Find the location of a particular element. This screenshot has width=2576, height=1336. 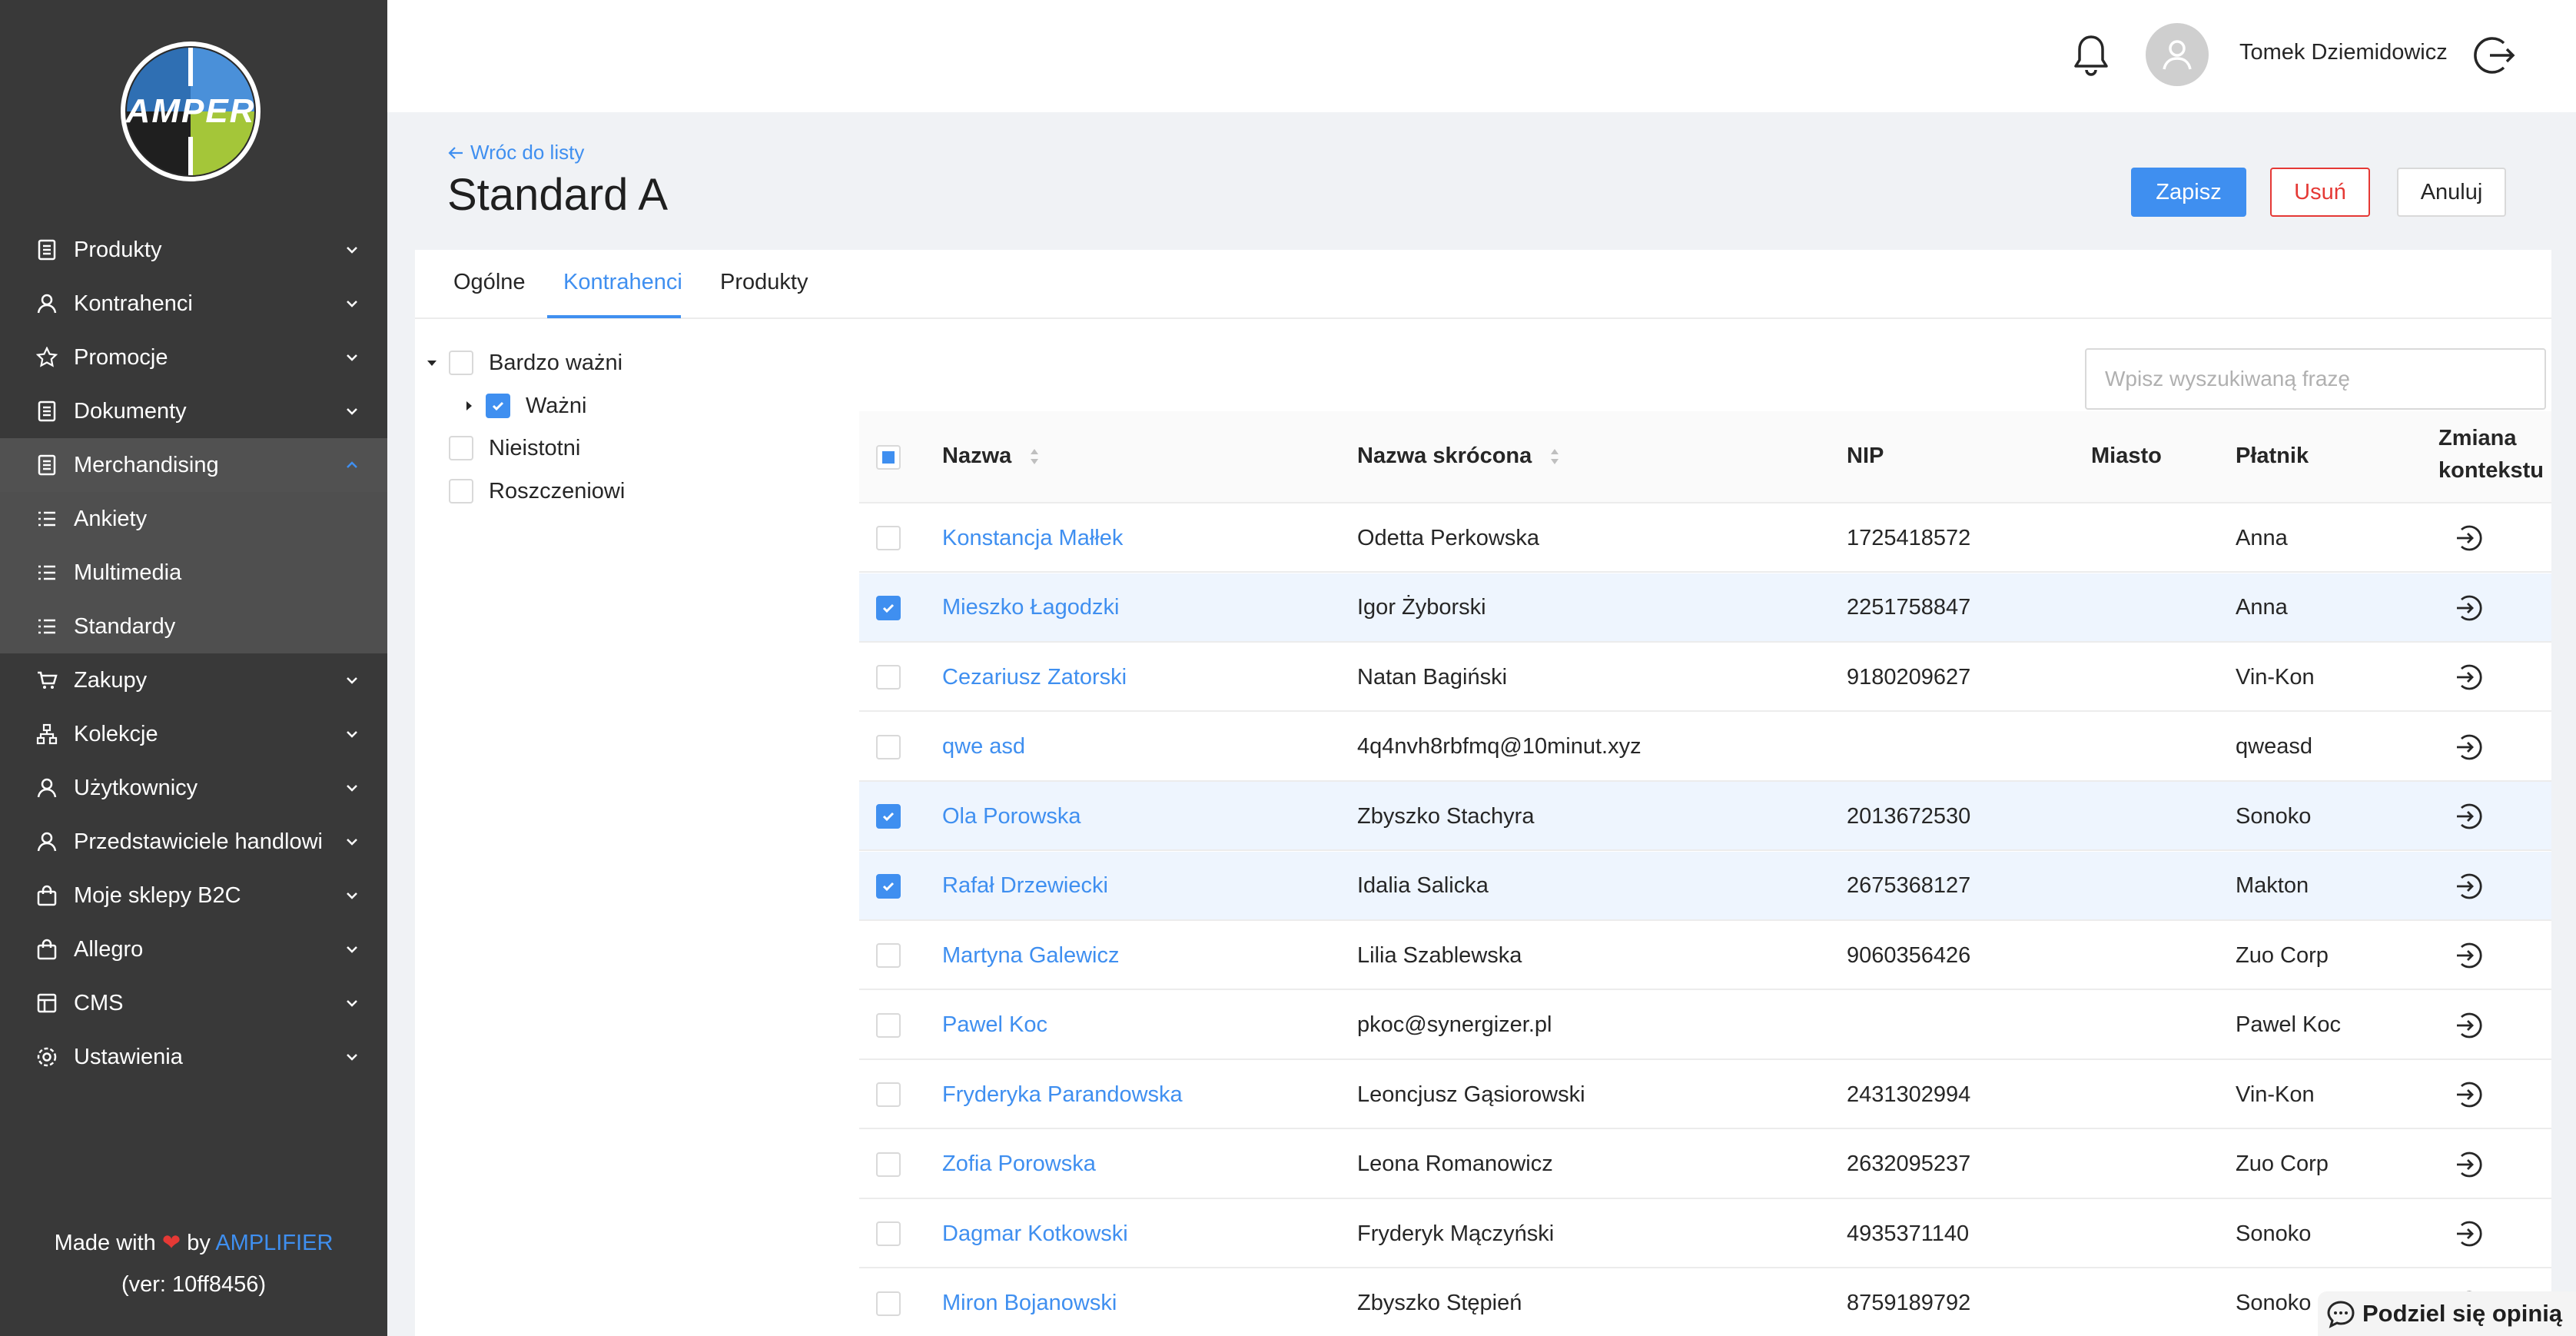

sidebar-item-standardy: Standardy is located at coordinates (193, 626).